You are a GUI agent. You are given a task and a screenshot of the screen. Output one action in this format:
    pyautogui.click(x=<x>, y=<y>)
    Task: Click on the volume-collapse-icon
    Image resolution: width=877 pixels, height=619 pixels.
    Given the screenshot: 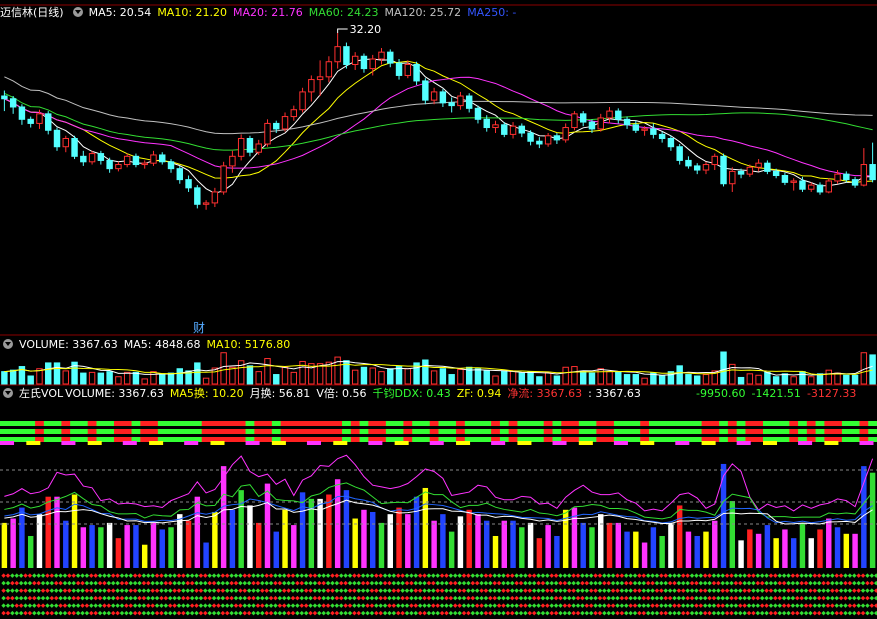 What is the action you would take?
    pyautogui.click(x=8, y=344)
    